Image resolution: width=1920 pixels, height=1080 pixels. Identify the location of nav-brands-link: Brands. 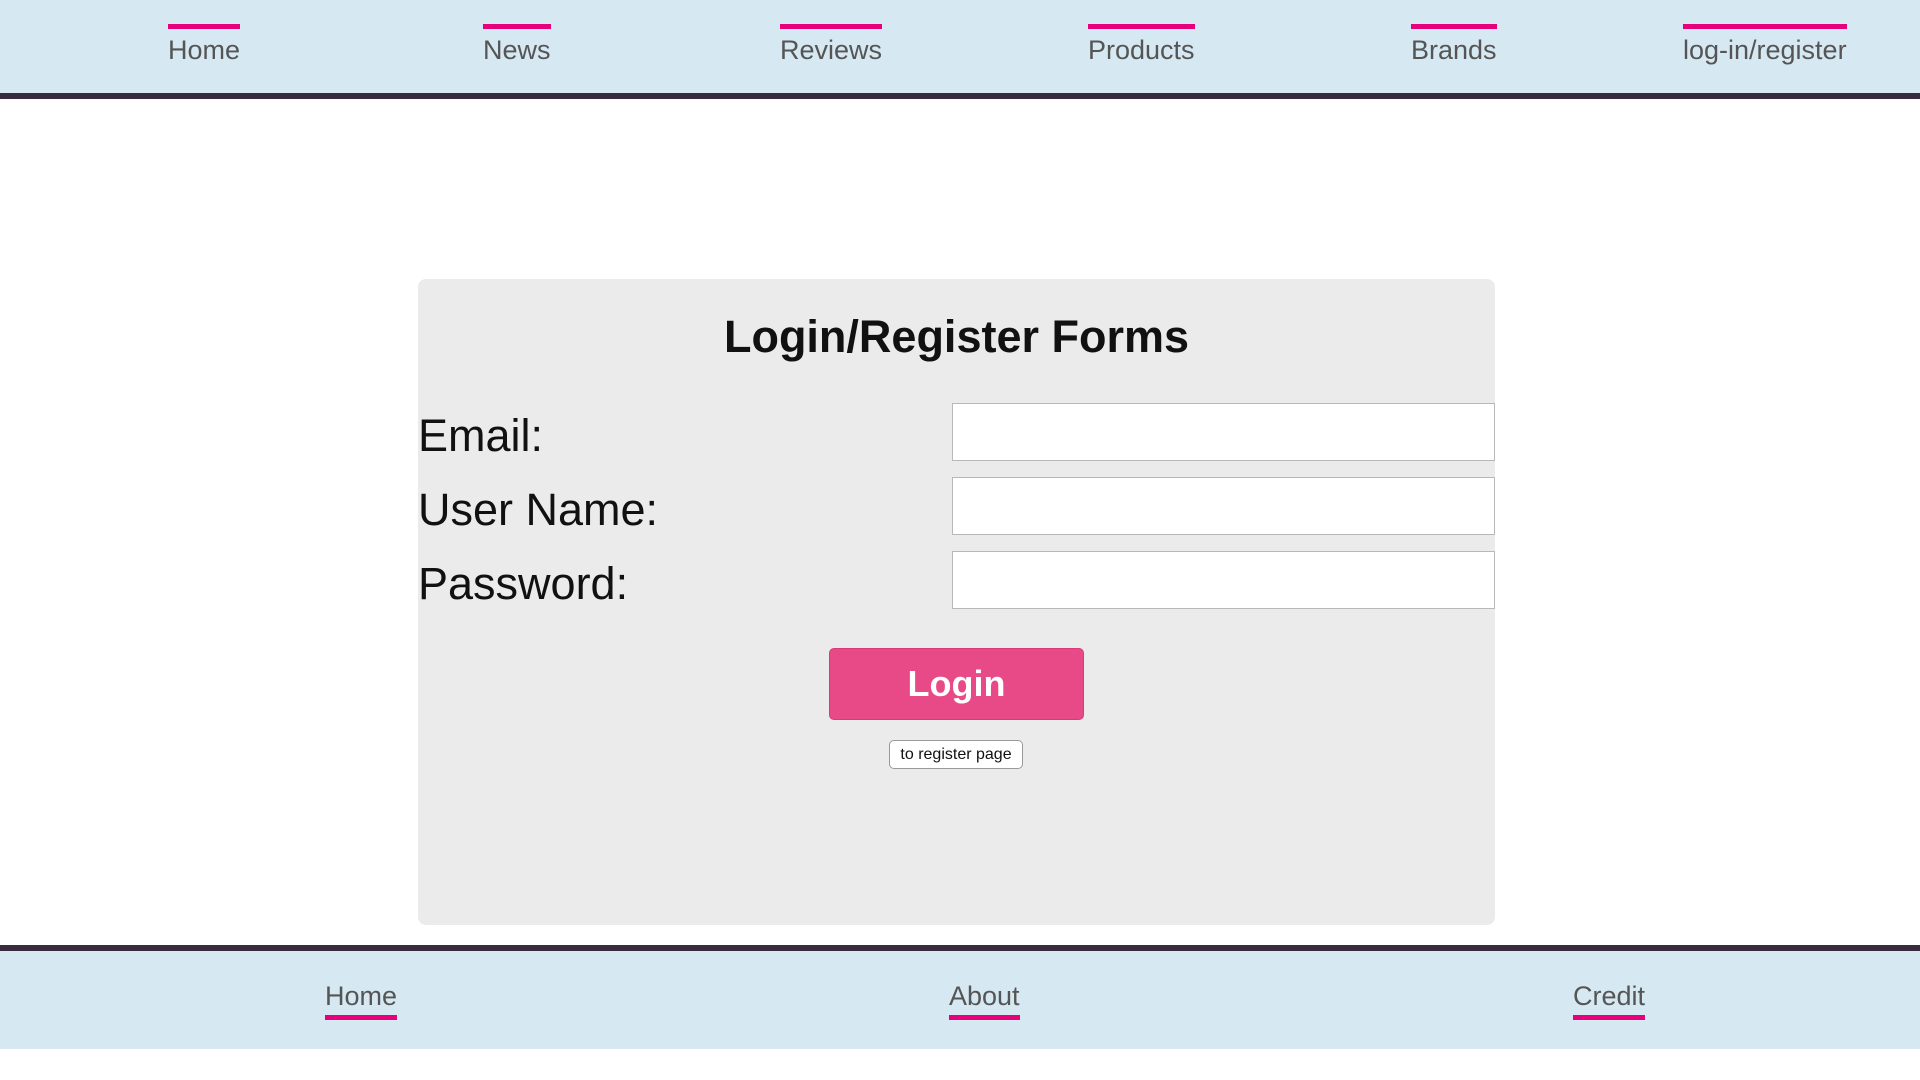
(1454, 45).